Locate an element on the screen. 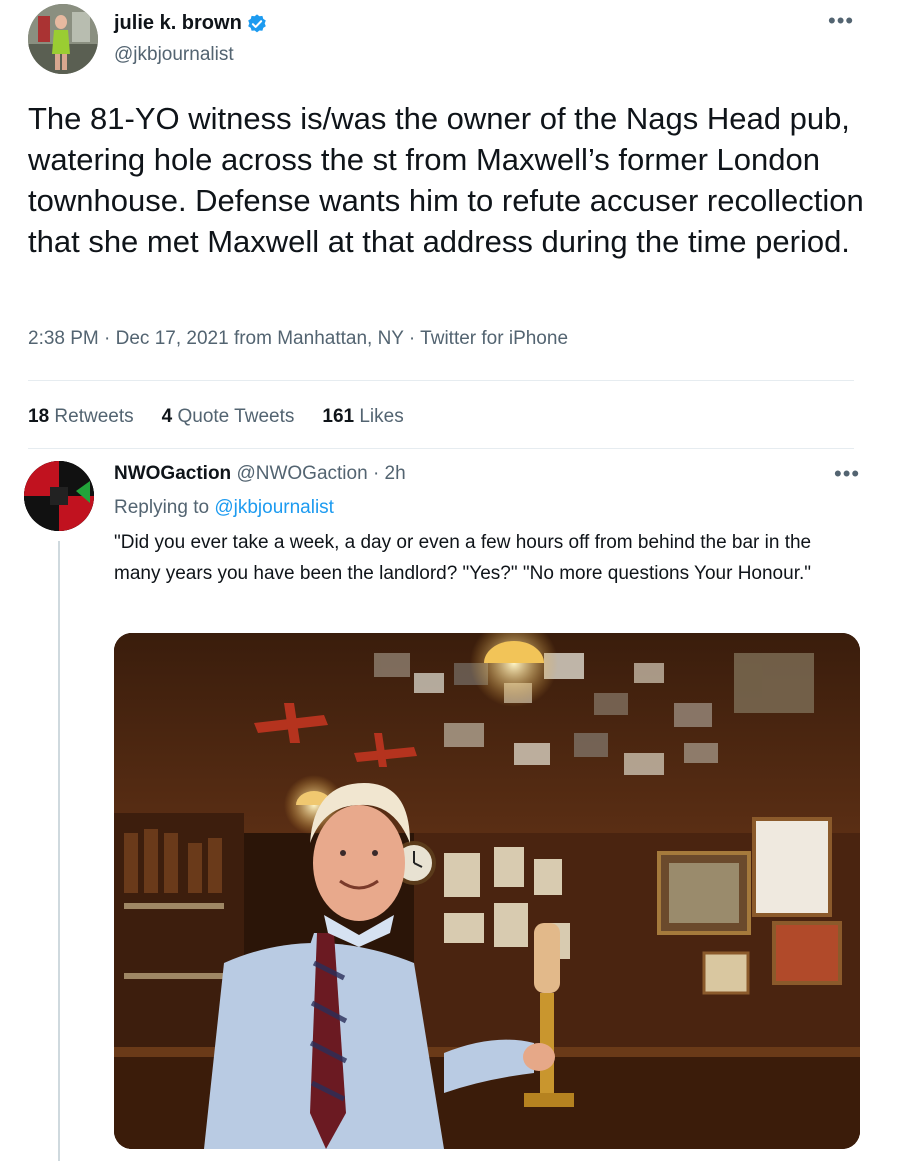 Image resolution: width=900 pixels, height=1161 pixels. thread-line is located at coordinates (59, 851).